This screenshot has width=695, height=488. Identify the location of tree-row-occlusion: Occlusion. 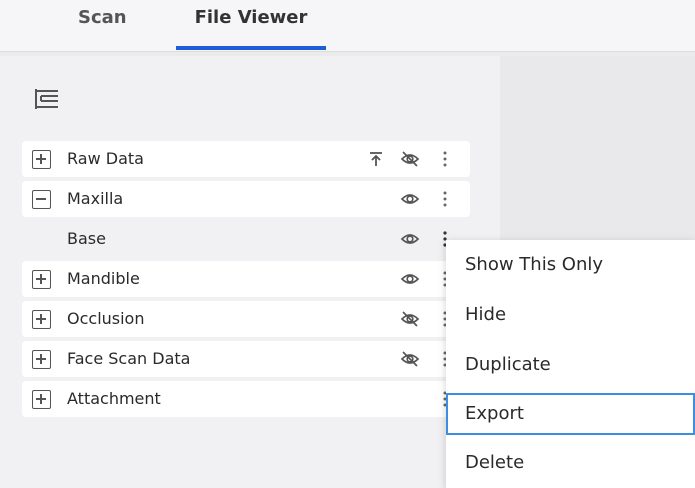
(246, 319).